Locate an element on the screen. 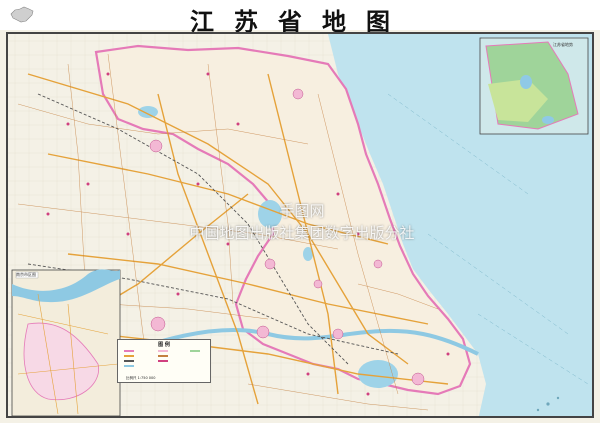 The height and width of the screenshot is (423, 600). inset-bottom-left is located at coordinates (66, 342).